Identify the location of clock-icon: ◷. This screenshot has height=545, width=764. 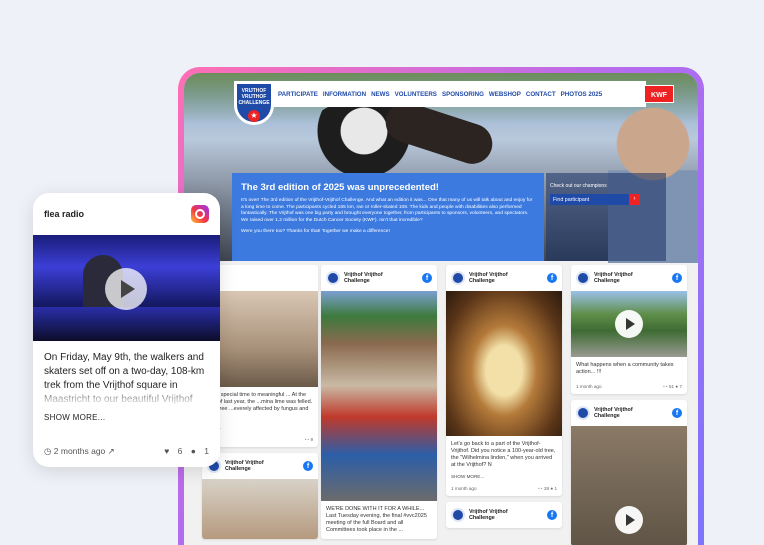
(49, 451).